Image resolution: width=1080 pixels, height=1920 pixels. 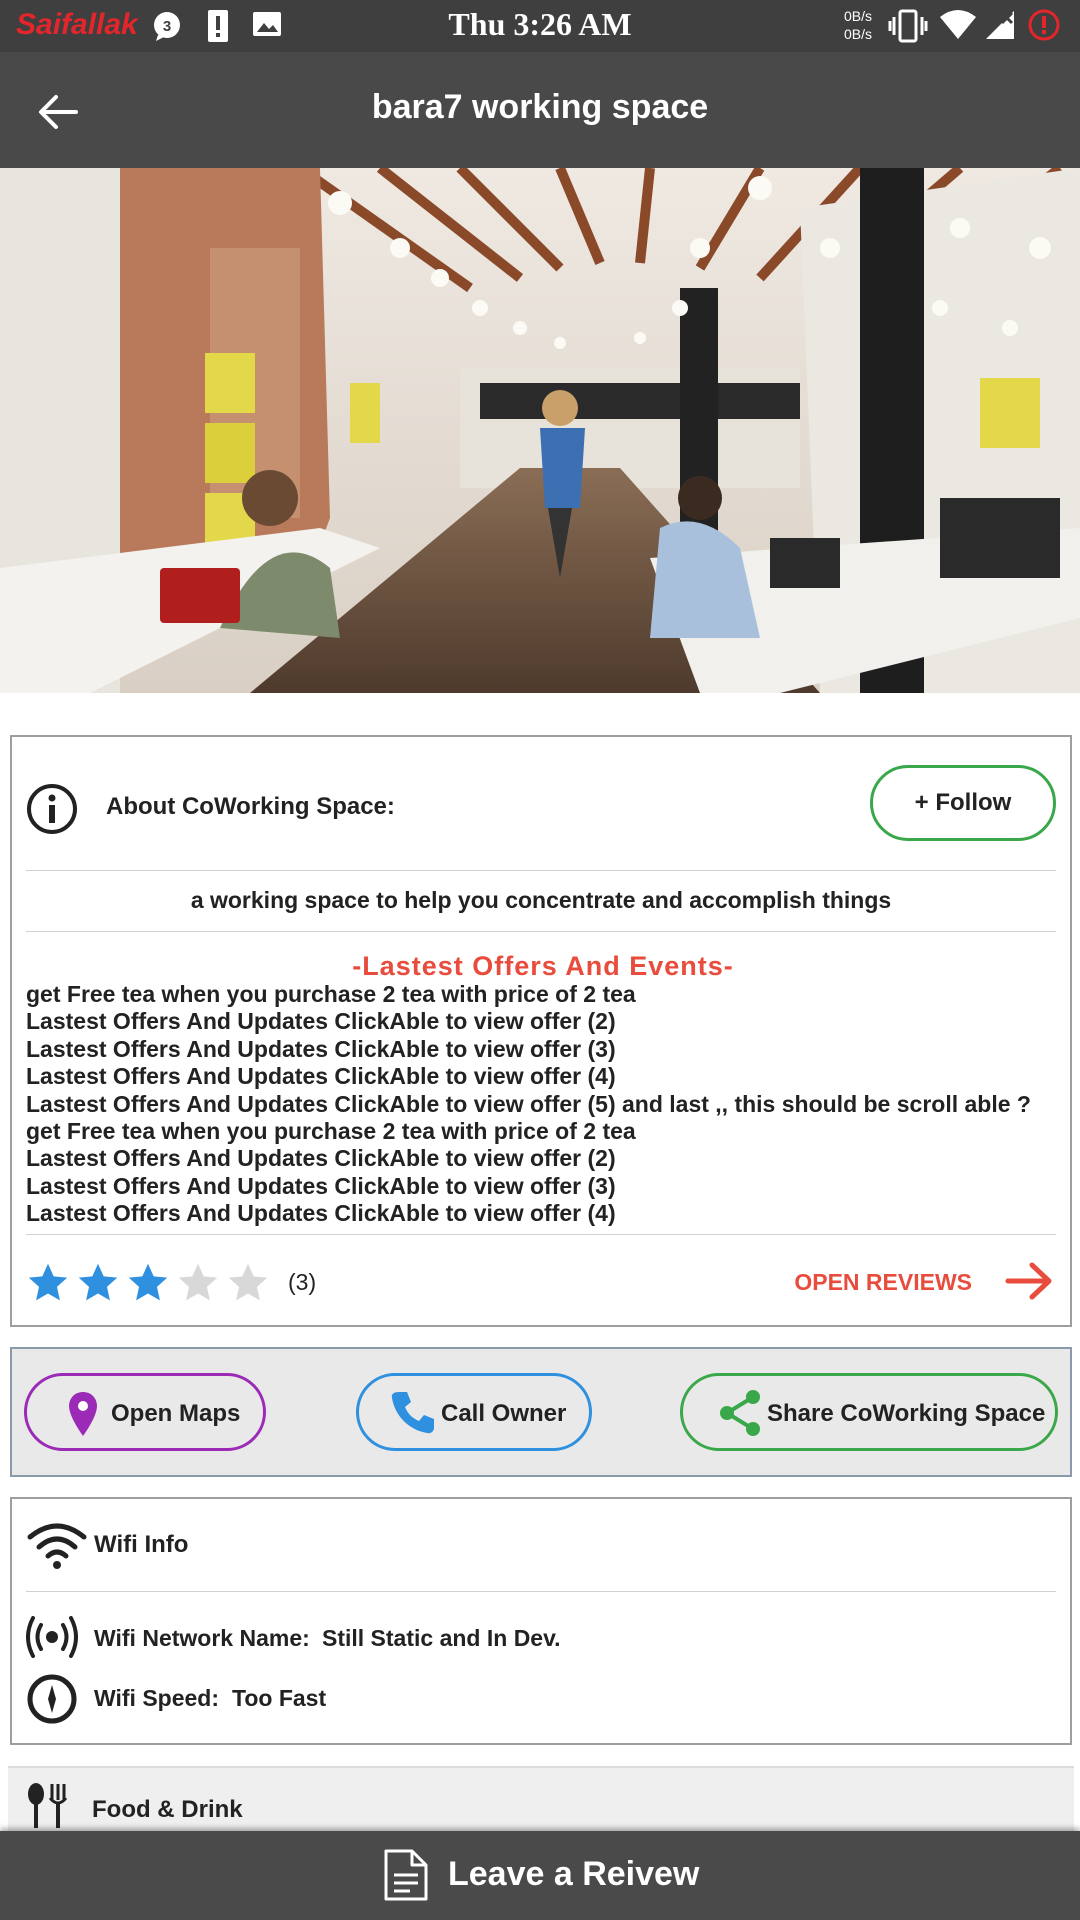 What do you see at coordinates (176, 1413) in the screenshot?
I see `open-maps-label: Open Maps` at bounding box center [176, 1413].